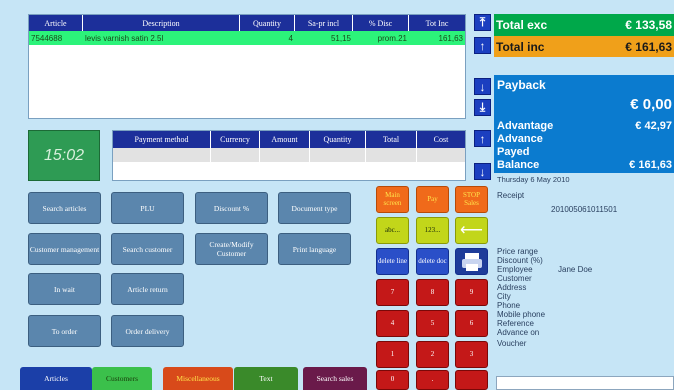 This screenshot has height=390, width=674. What do you see at coordinates (512, 287) in the screenshot?
I see `address-label: Address` at bounding box center [512, 287].